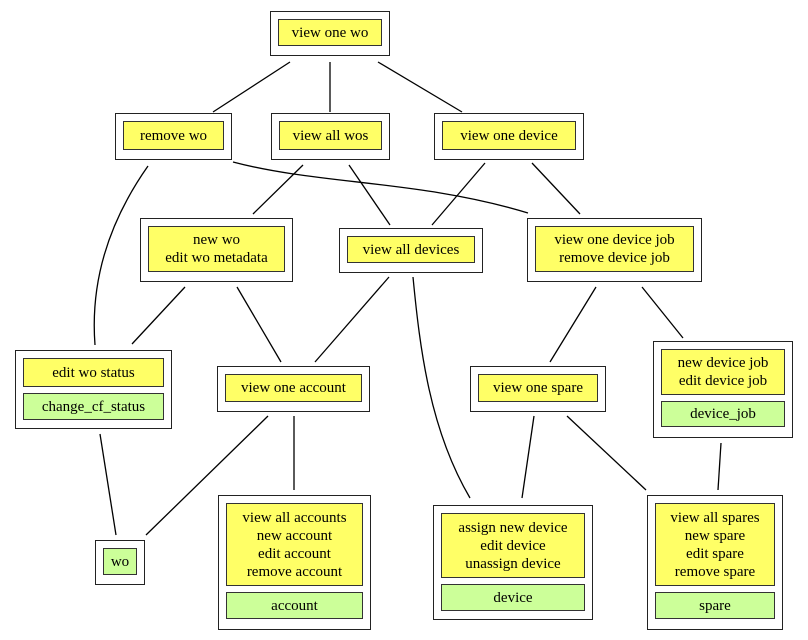 The height and width of the screenshot is (640, 808). I want to click on action-box: view all devices, so click(411, 249).